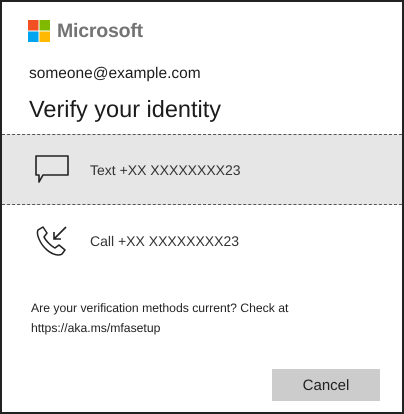 The image size is (404, 414). What do you see at coordinates (39, 31) in the screenshot?
I see `logo-icon` at bounding box center [39, 31].